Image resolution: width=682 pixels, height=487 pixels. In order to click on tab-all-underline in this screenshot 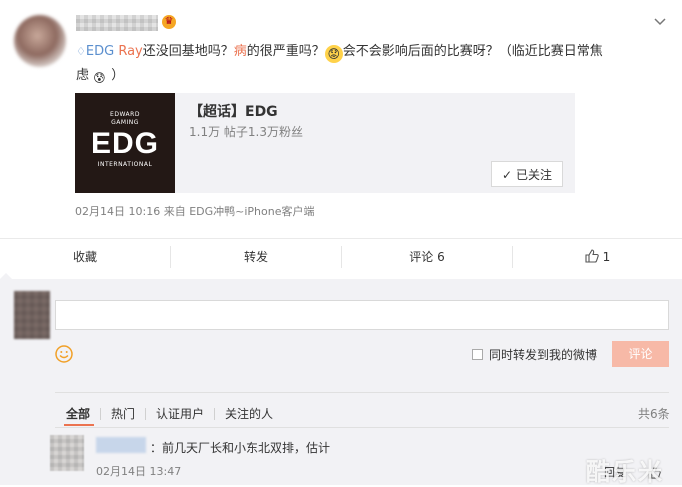, I will do `click(79, 425)`.